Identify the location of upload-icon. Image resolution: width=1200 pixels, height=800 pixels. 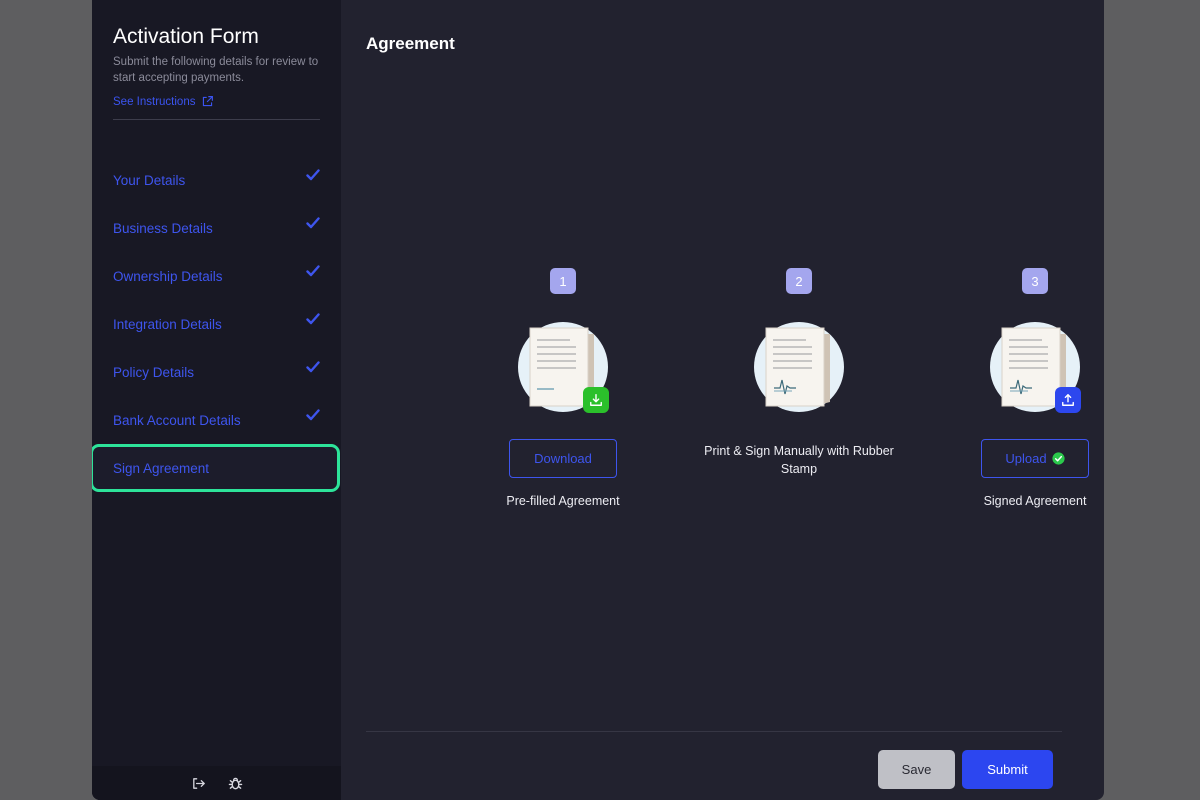
(1068, 400).